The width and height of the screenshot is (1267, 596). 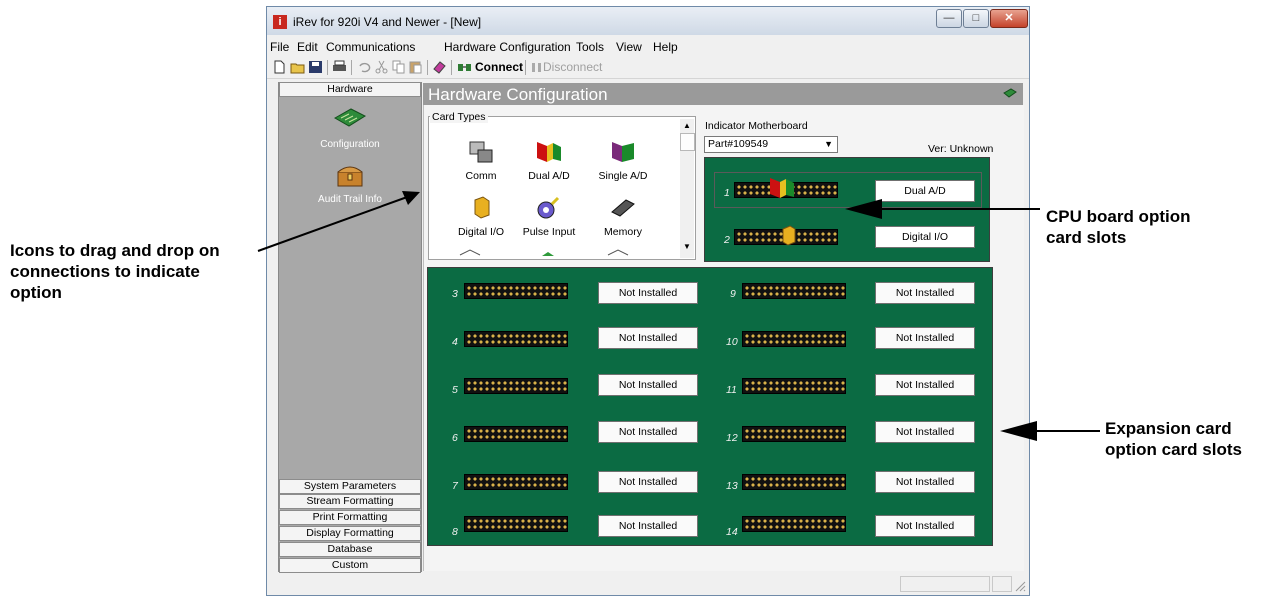 I want to click on card-type-memory: Memory, so click(x=623, y=216).